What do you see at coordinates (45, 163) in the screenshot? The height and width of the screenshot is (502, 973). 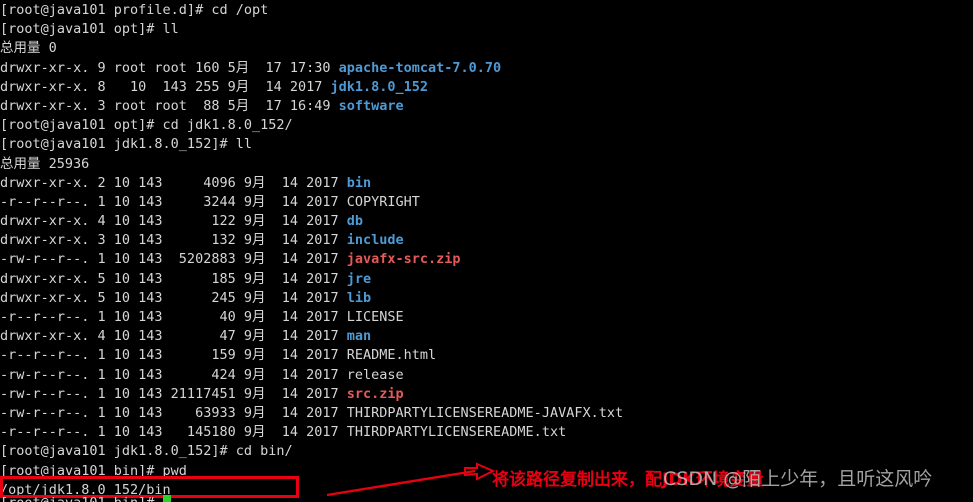 I see `total-size-line: 总用量 25936` at bounding box center [45, 163].